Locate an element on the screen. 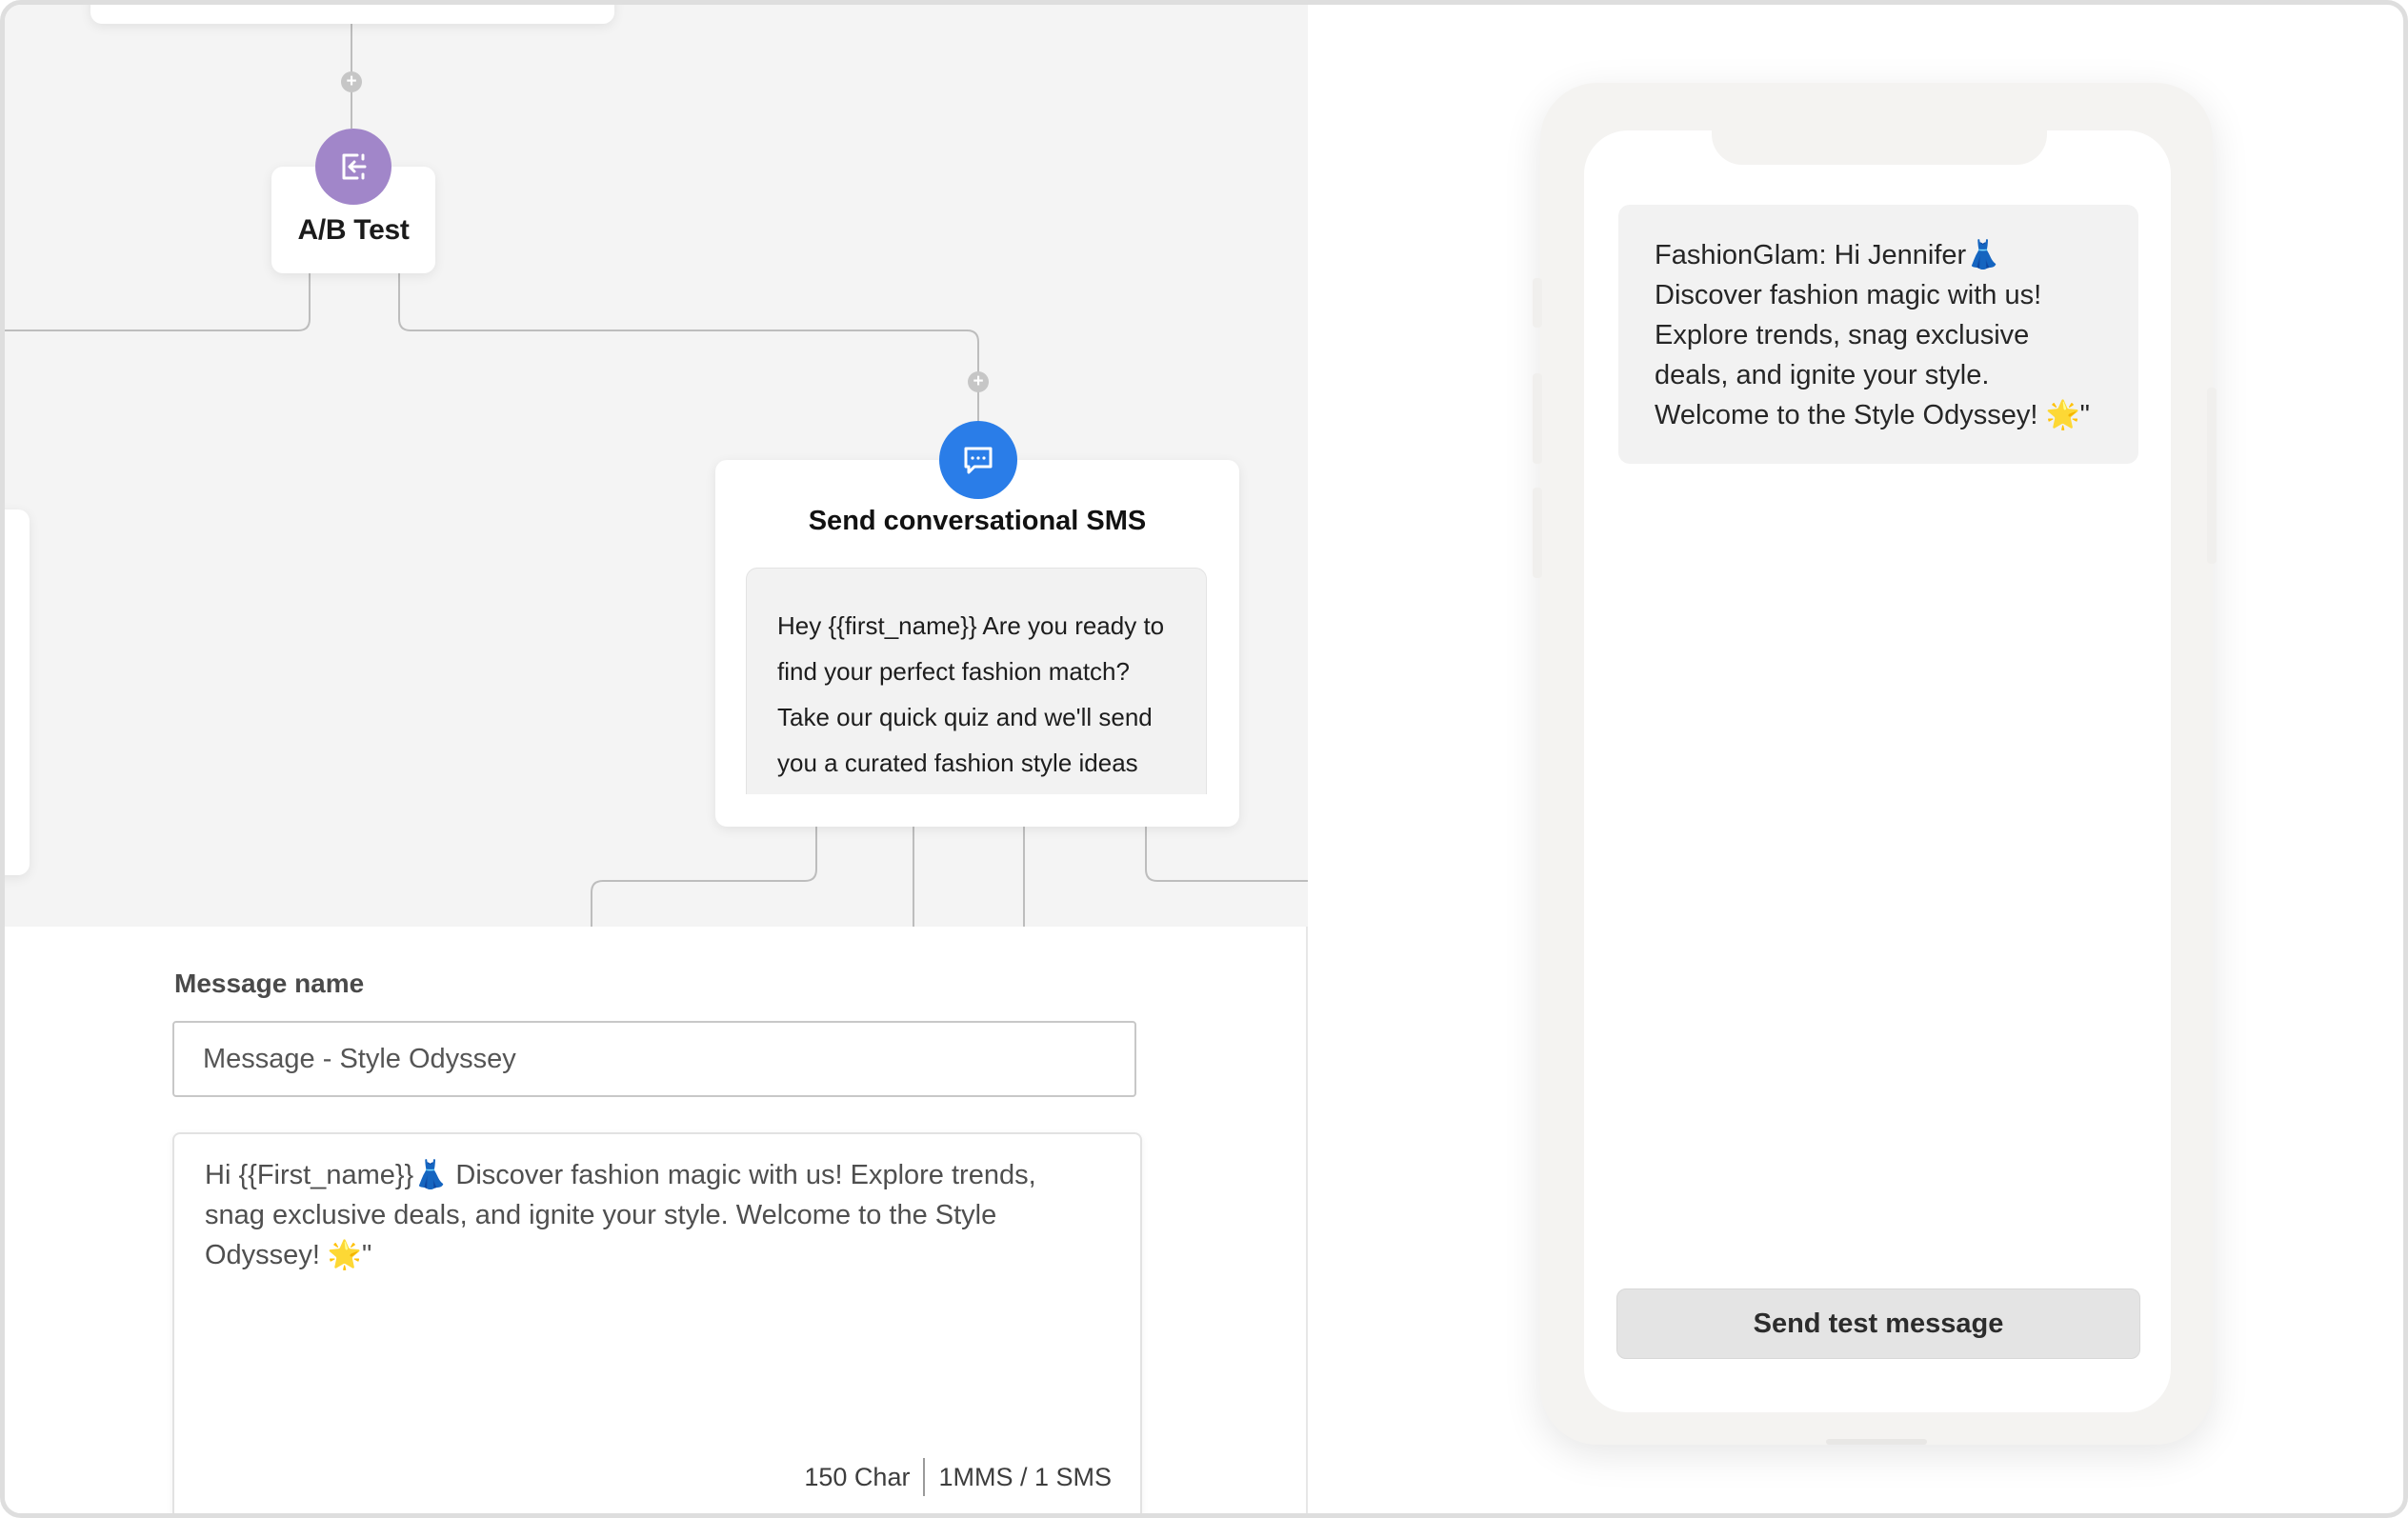 This screenshot has height=1518, width=2408. counter-divider is located at coordinates (924, 1477).